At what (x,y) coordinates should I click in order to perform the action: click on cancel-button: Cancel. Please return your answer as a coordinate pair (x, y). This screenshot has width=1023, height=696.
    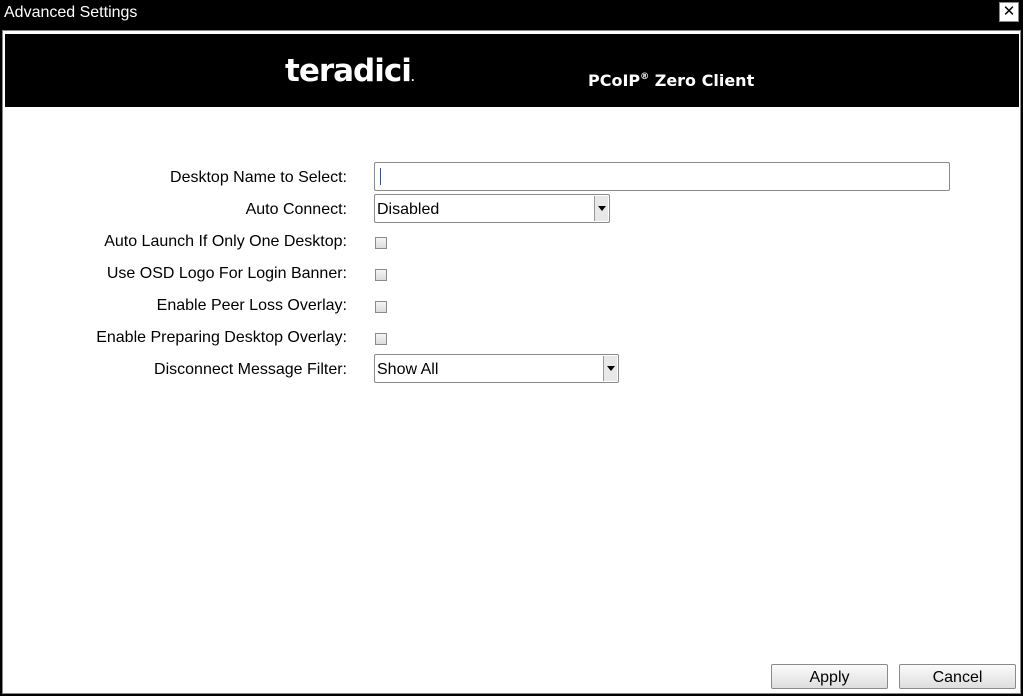
    Looking at the image, I should click on (957, 676).